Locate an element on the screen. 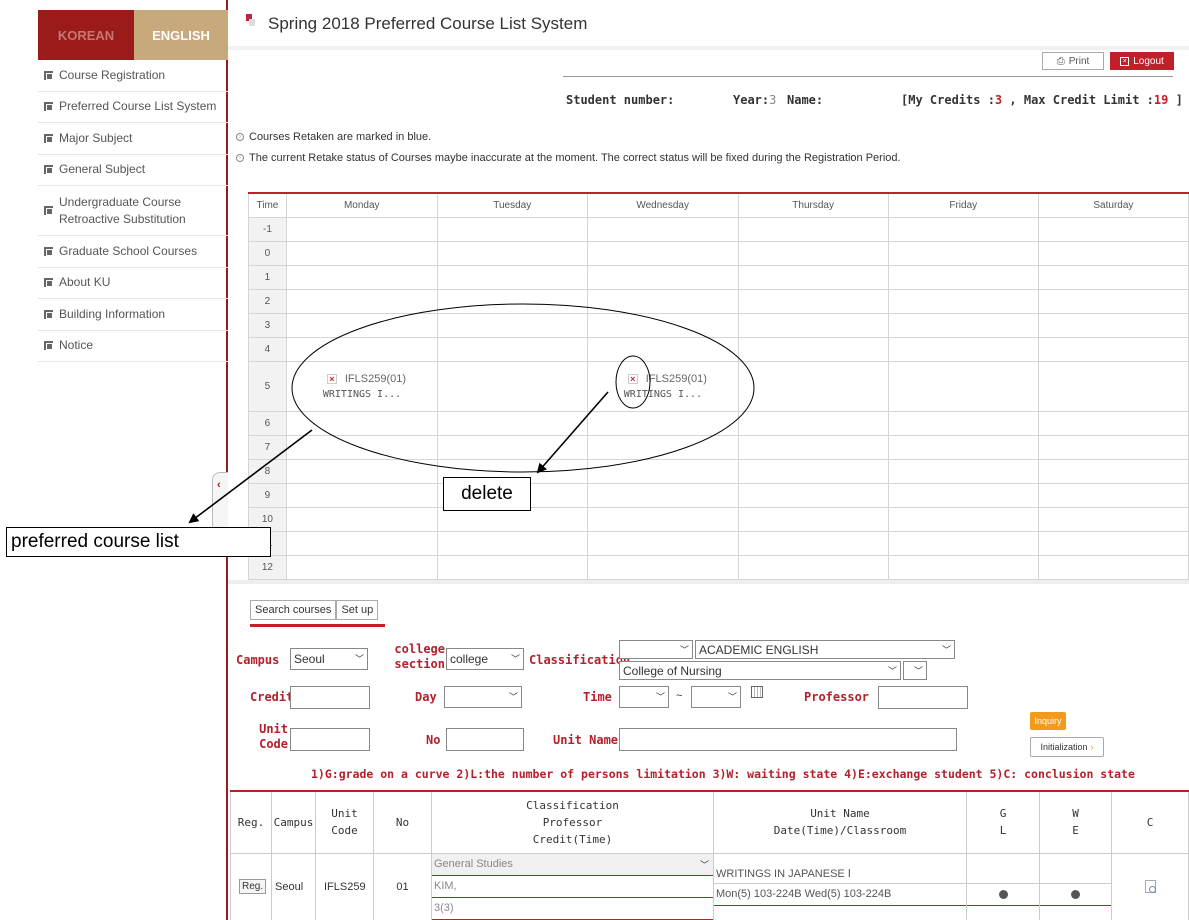  time-slot: 4 is located at coordinates (267, 349).